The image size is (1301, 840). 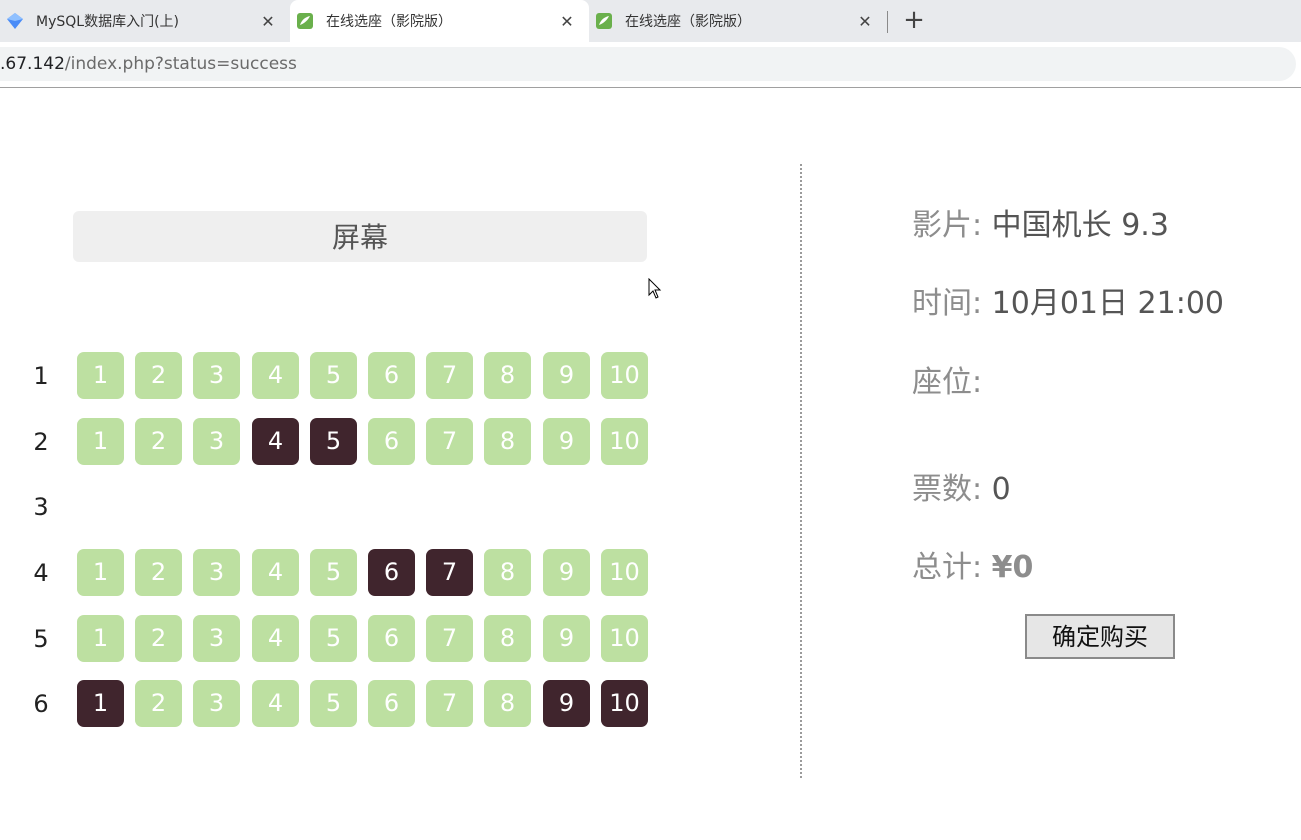 I want to click on tickets-info: 票数: 0, so click(x=961, y=486).